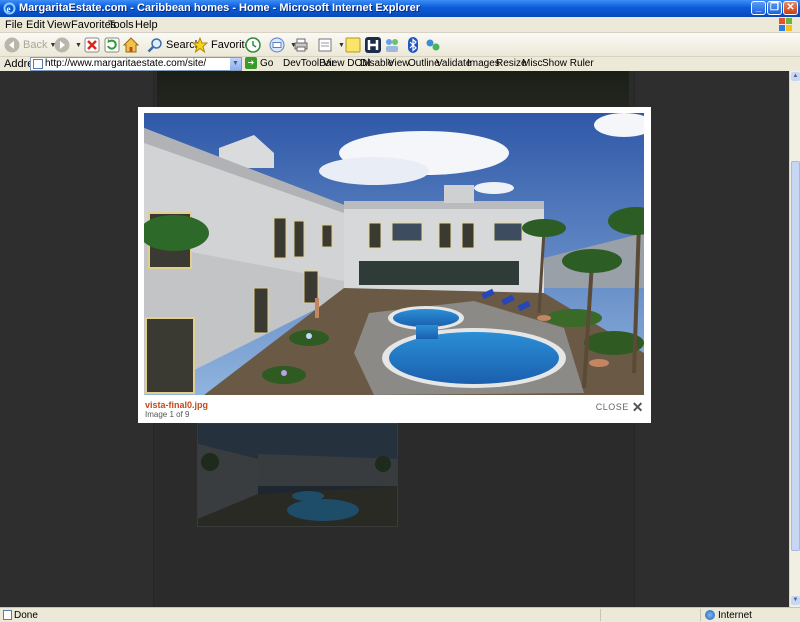 The width and height of the screenshot is (800, 622). I want to click on network-icon, so click(433, 45).